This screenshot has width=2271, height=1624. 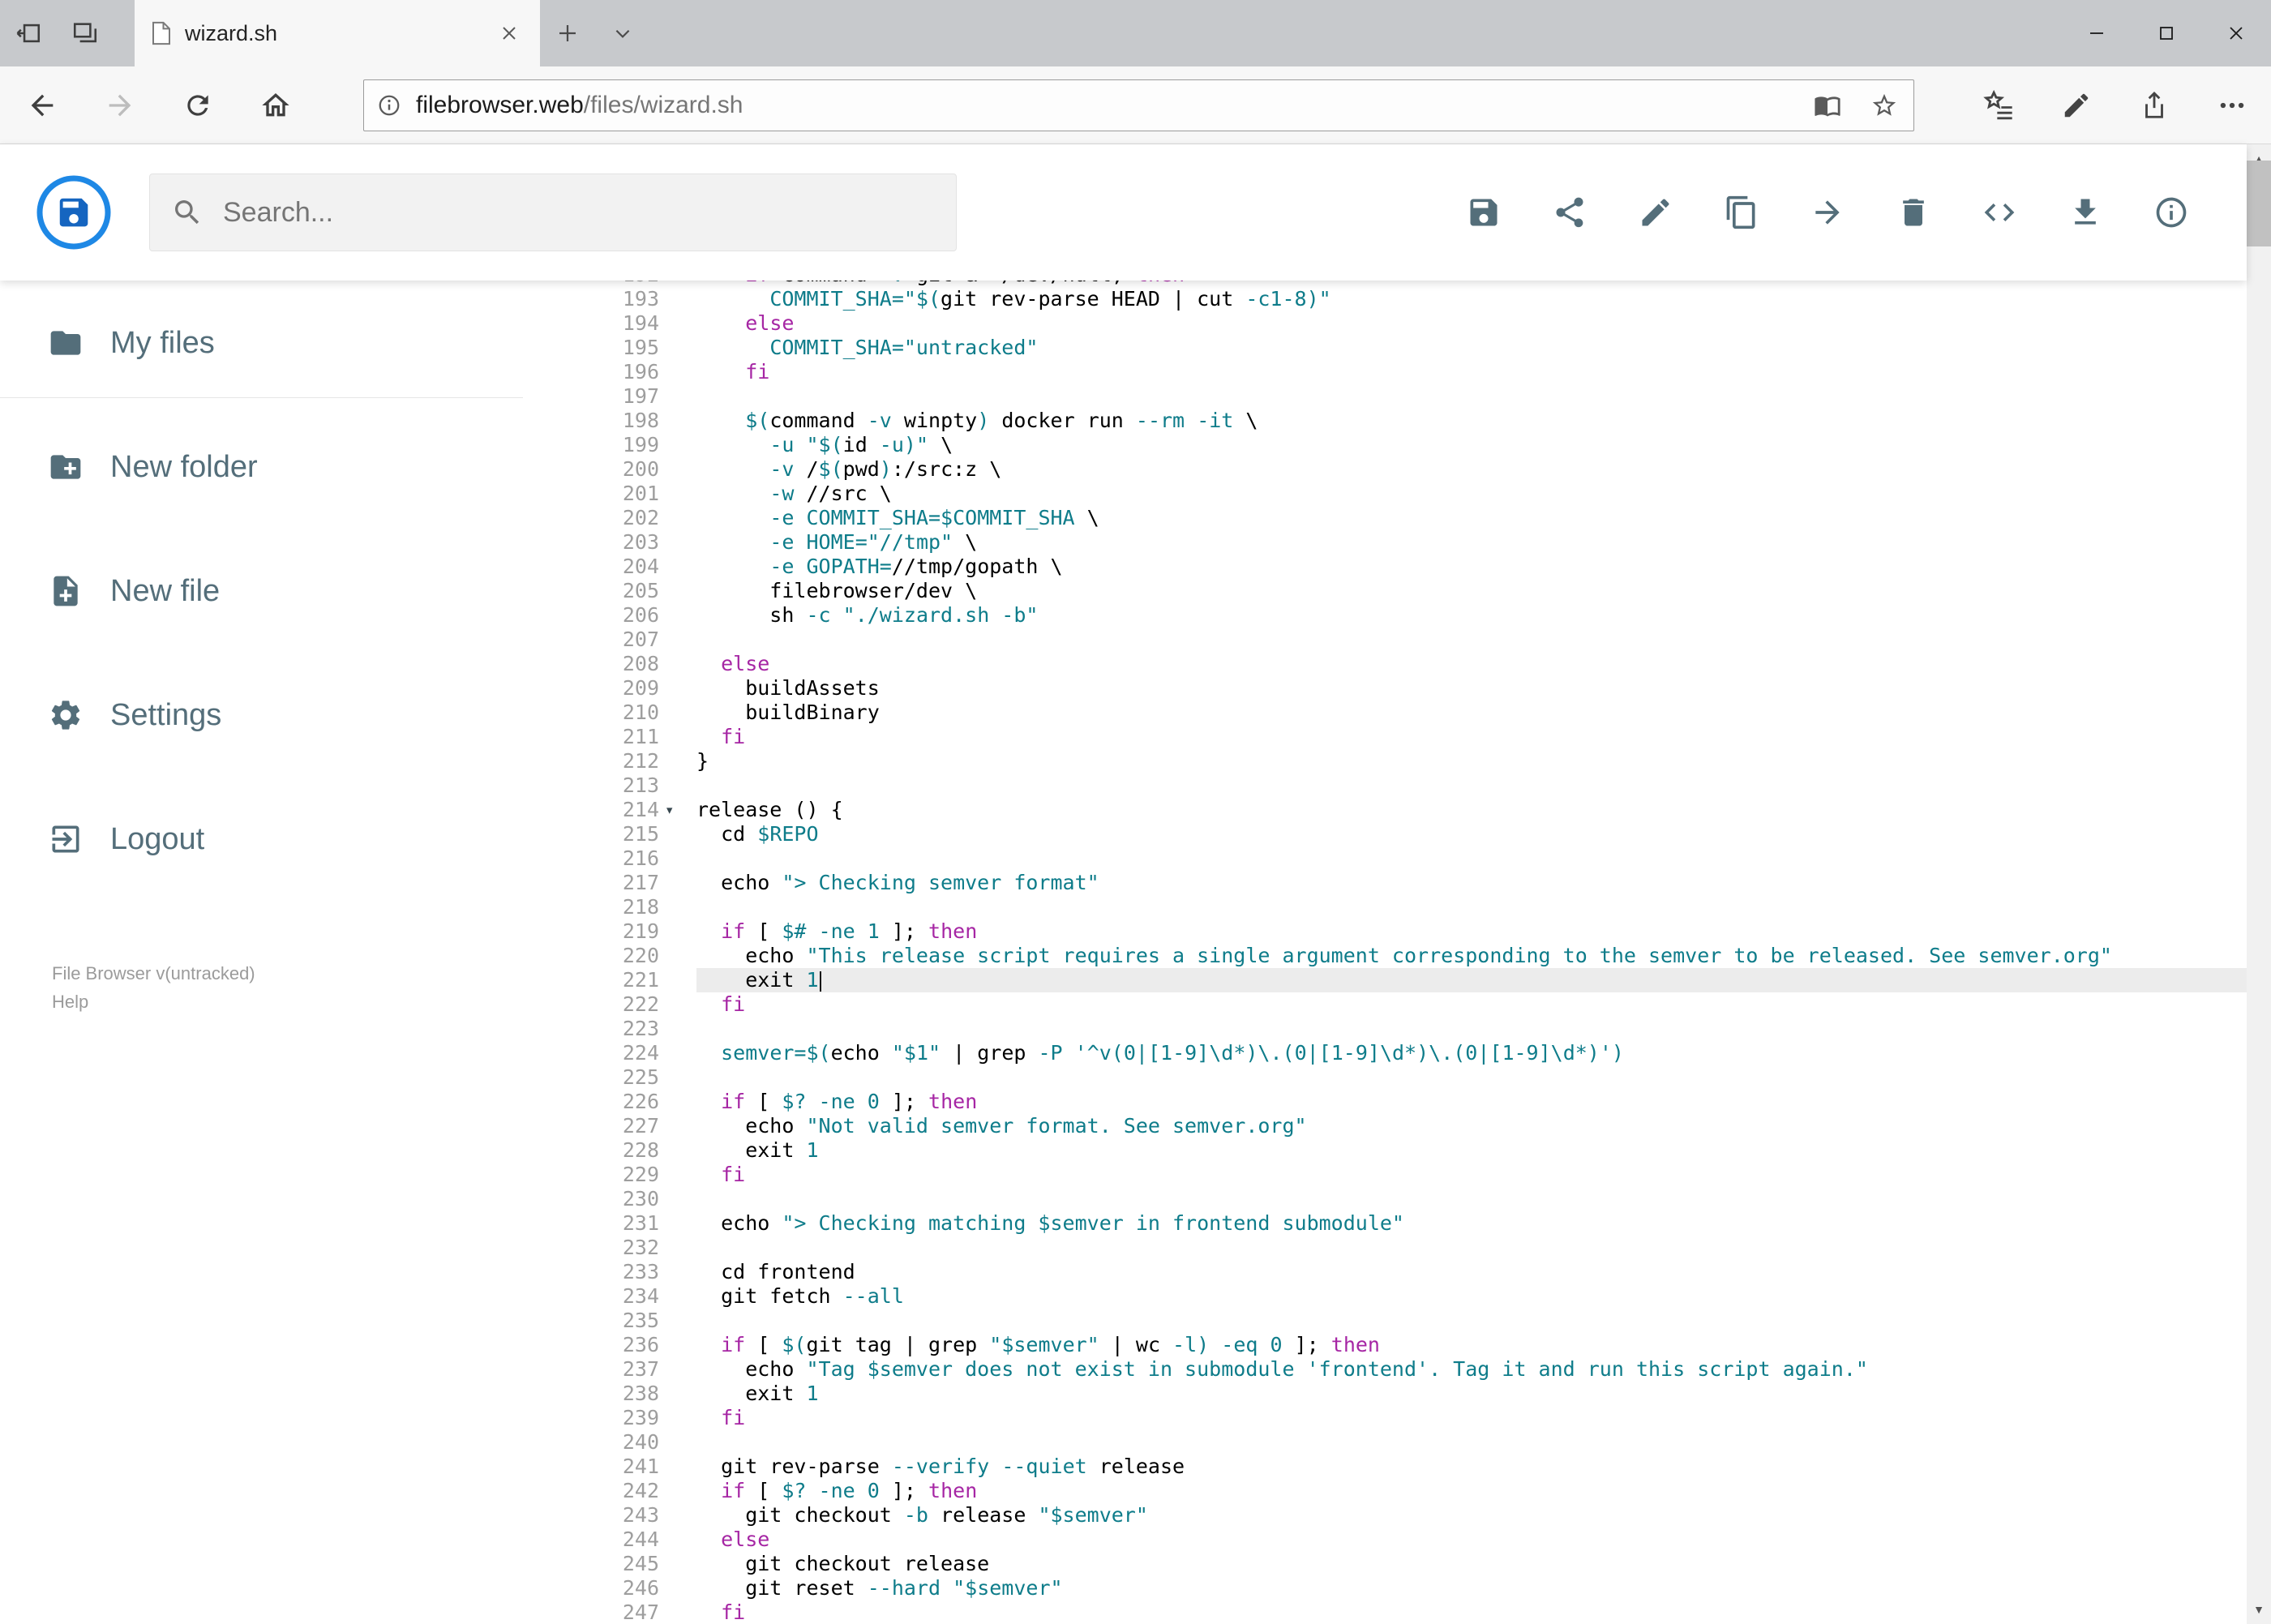 What do you see at coordinates (261, 715) in the screenshot?
I see `sidebar-item-settings: Settings` at bounding box center [261, 715].